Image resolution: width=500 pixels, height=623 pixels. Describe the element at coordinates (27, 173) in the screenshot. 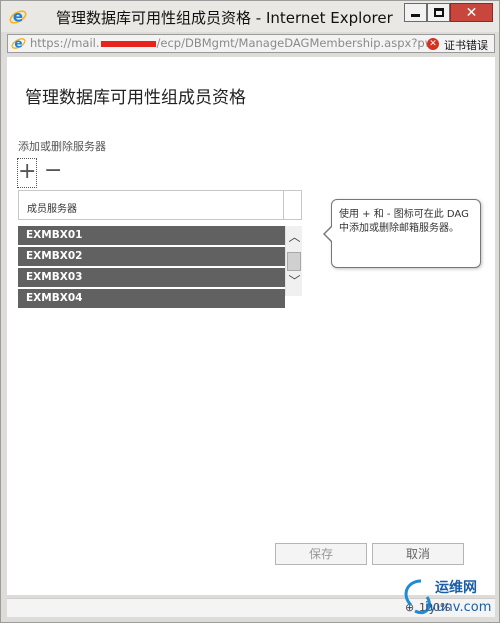

I see `add-server-button: +` at that location.